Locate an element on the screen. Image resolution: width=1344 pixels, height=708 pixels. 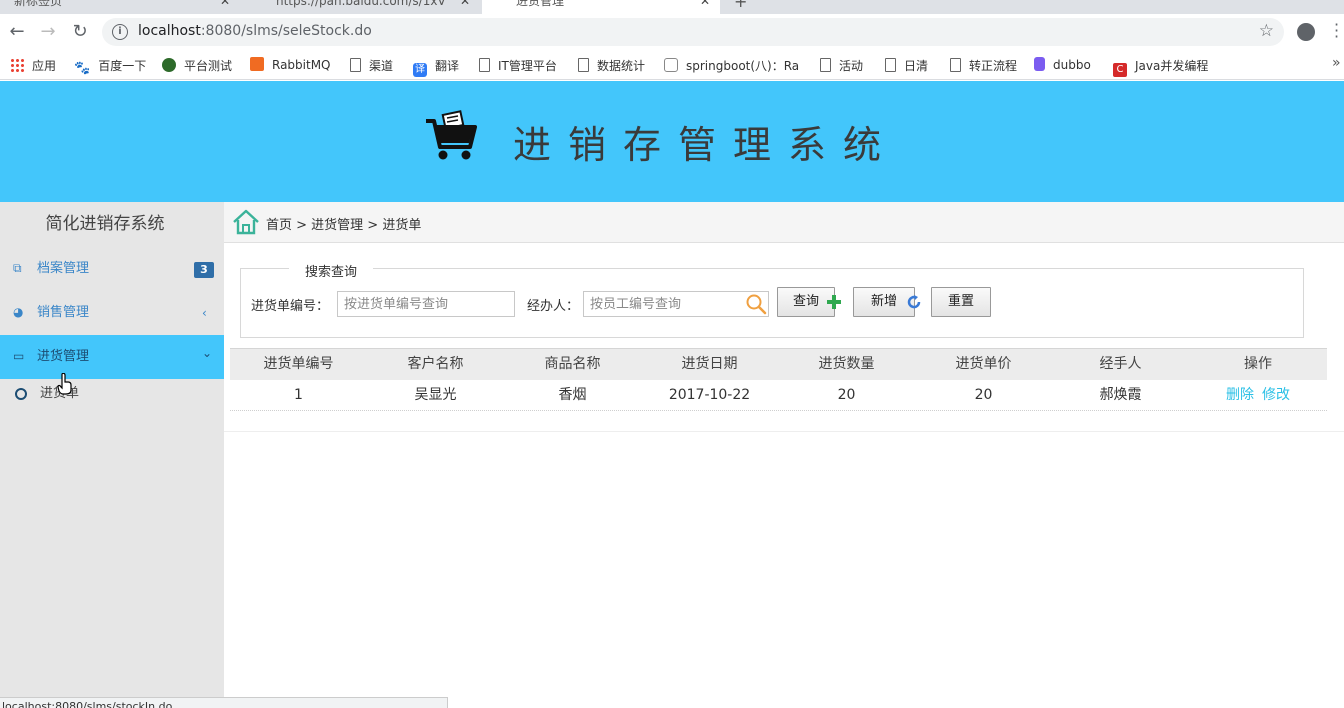
bookmark-label: 平台测试 is located at coordinates (208, 66).